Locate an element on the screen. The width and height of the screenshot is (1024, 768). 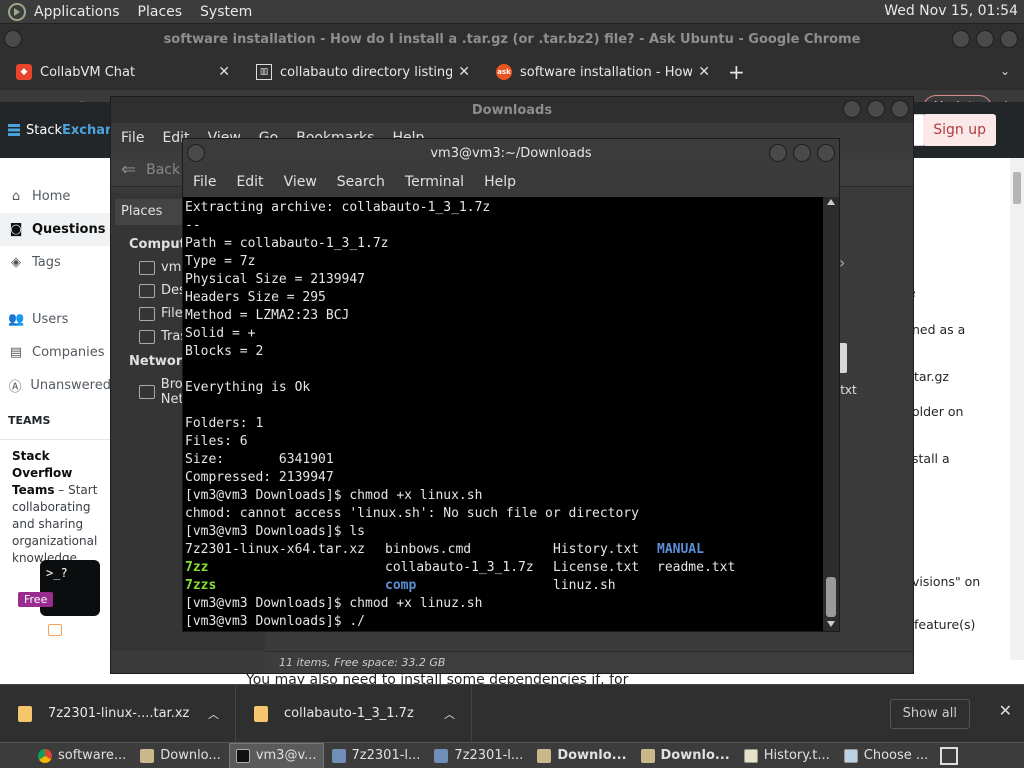
terminal-menubar: File Edit View Search Terminal Help is located at coordinates (511, 182).